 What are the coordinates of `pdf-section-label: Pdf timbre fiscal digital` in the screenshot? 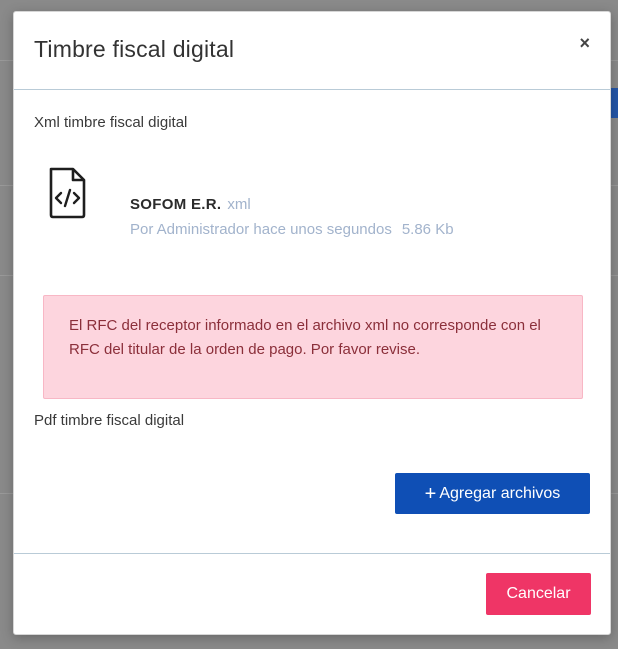 It's located at (109, 420).